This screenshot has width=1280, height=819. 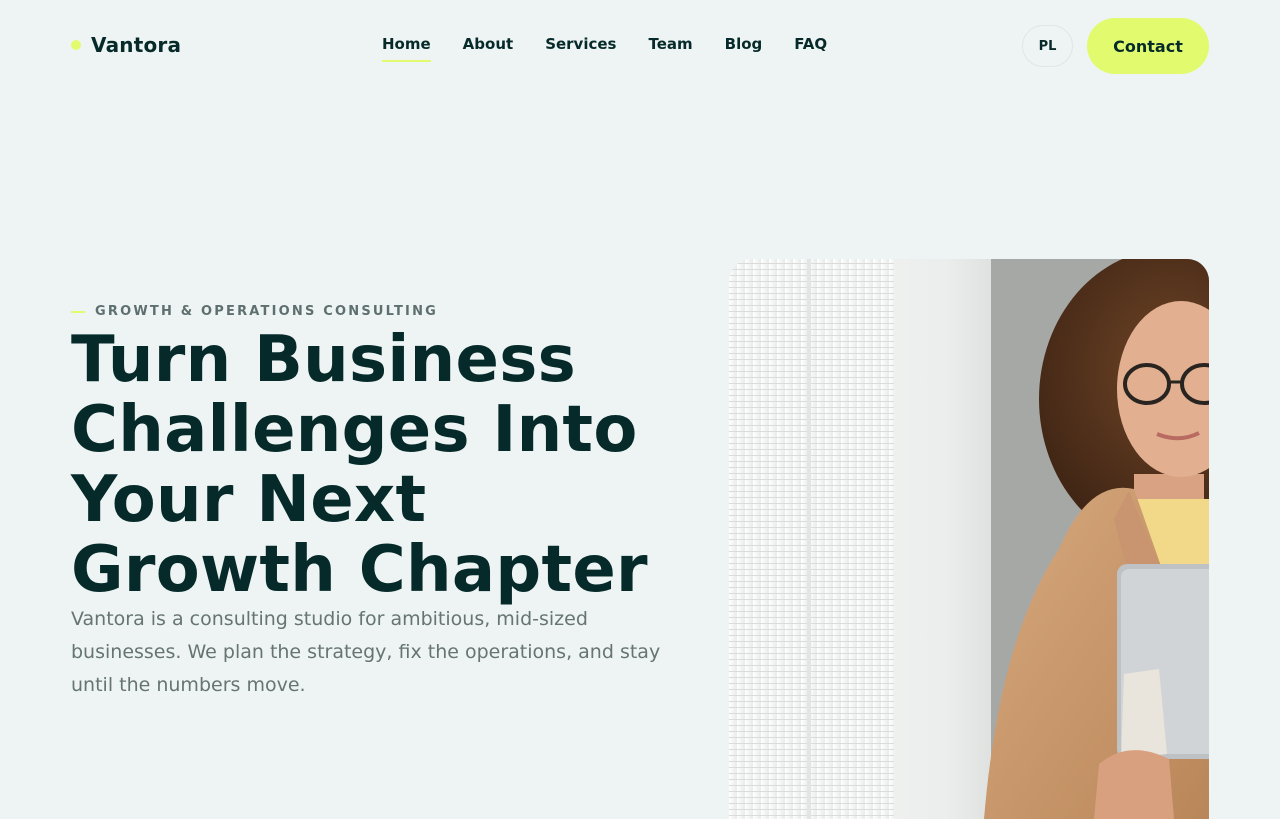 What do you see at coordinates (76, 45) in the screenshot?
I see `logo-dot-icon` at bounding box center [76, 45].